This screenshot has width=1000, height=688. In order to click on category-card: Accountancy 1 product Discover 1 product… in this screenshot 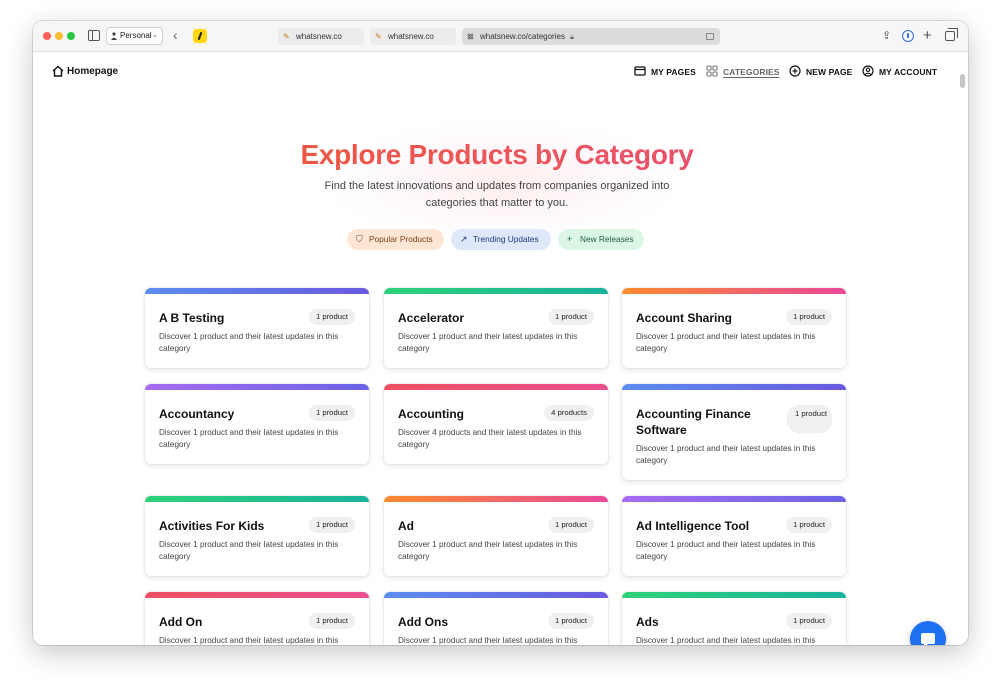, I will do `click(257, 424)`.